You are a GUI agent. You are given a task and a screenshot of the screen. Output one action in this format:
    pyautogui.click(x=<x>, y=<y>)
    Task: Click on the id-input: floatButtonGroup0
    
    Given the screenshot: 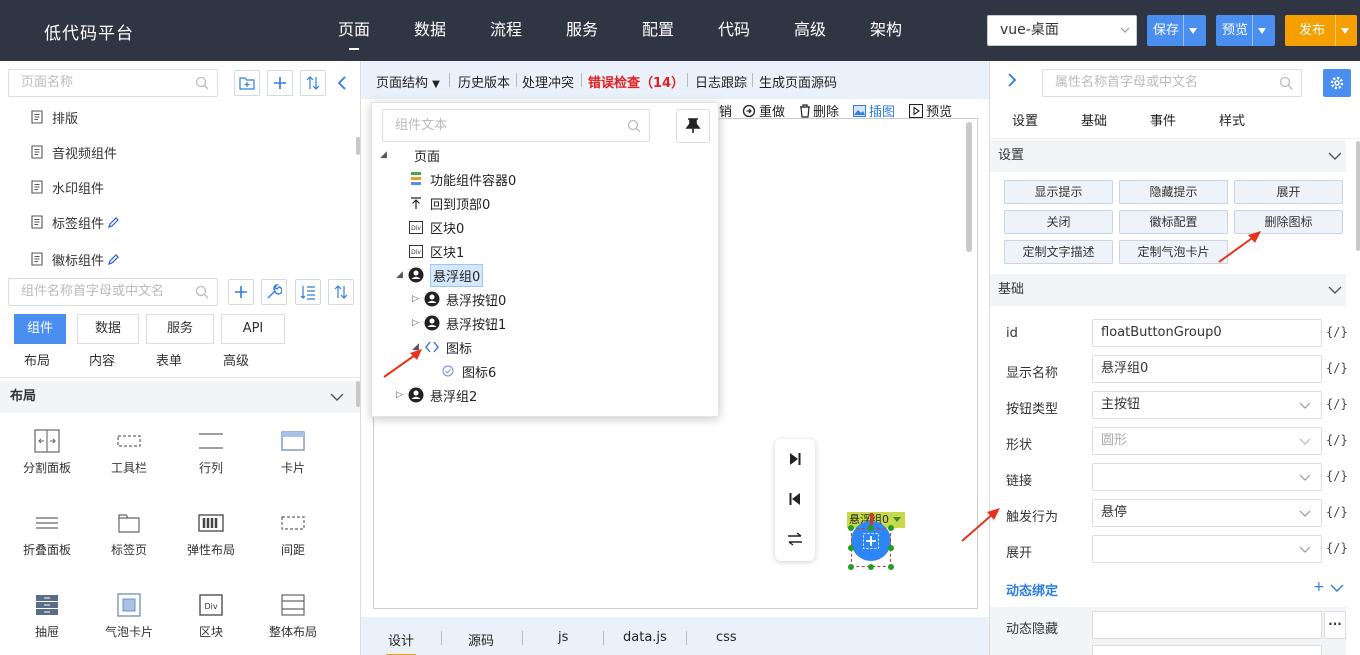 What is the action you would take?
    pyautogui.click(x=1207, y=333)
    